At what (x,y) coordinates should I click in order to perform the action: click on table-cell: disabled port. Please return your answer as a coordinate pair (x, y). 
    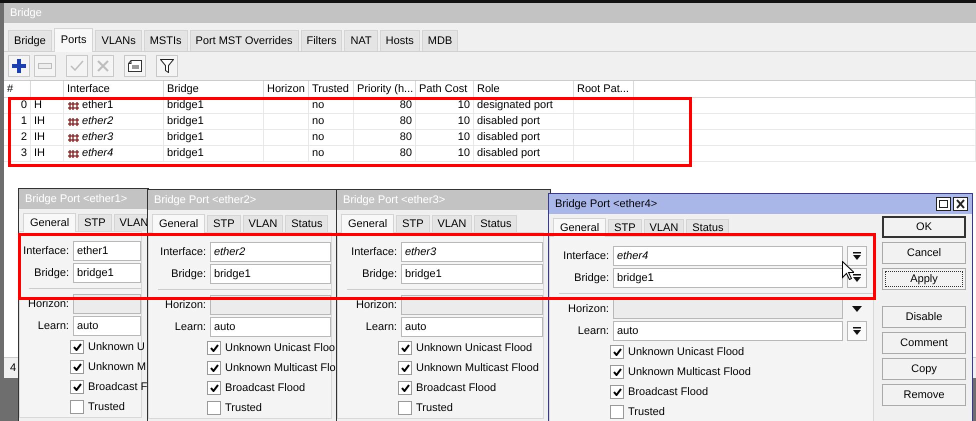
    Looking at the image, I should click on (524, 154).